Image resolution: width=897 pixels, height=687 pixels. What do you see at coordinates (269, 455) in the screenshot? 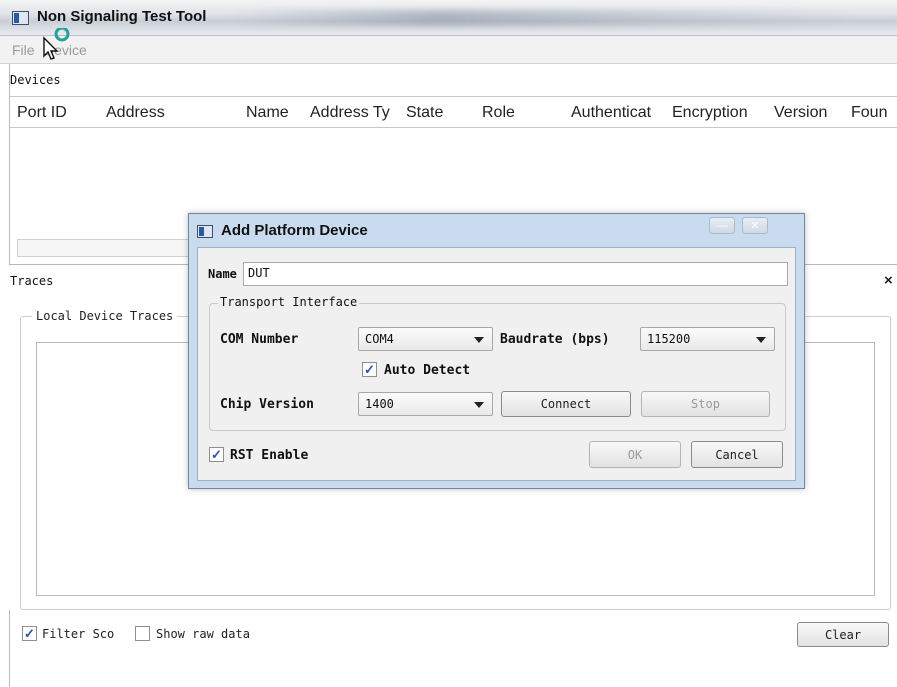
I see `rst-enable-label: RST Enable` at bounding box center [269, 455].